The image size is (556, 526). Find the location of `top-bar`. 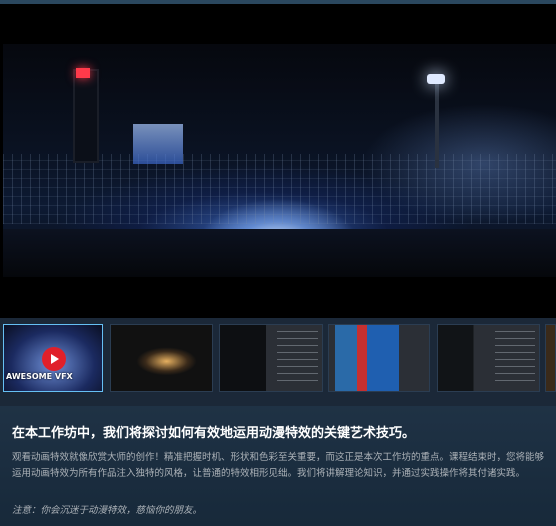

top-bar is located at coordinates (278, 2).